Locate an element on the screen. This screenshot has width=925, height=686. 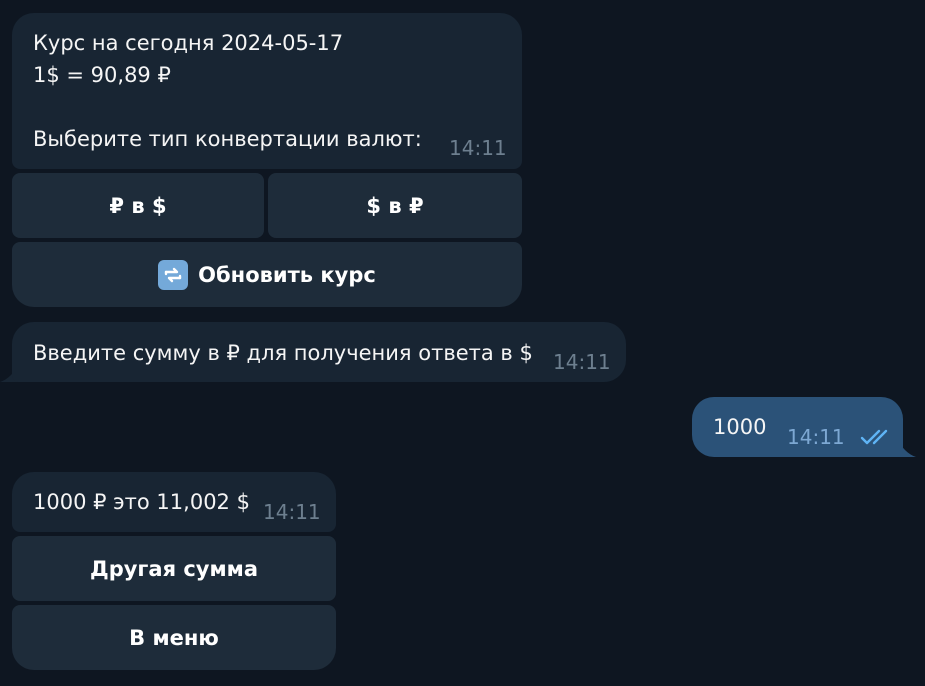
result-text: 1000 ₽ это 11,002 $ is located at coordinates (141, 502).